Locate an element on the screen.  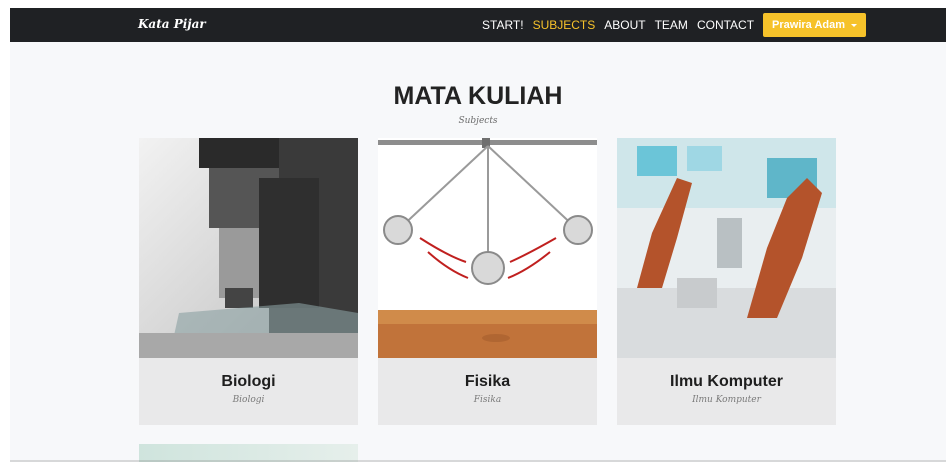
newtons-cradle-image is located at coordinates (487, 248).